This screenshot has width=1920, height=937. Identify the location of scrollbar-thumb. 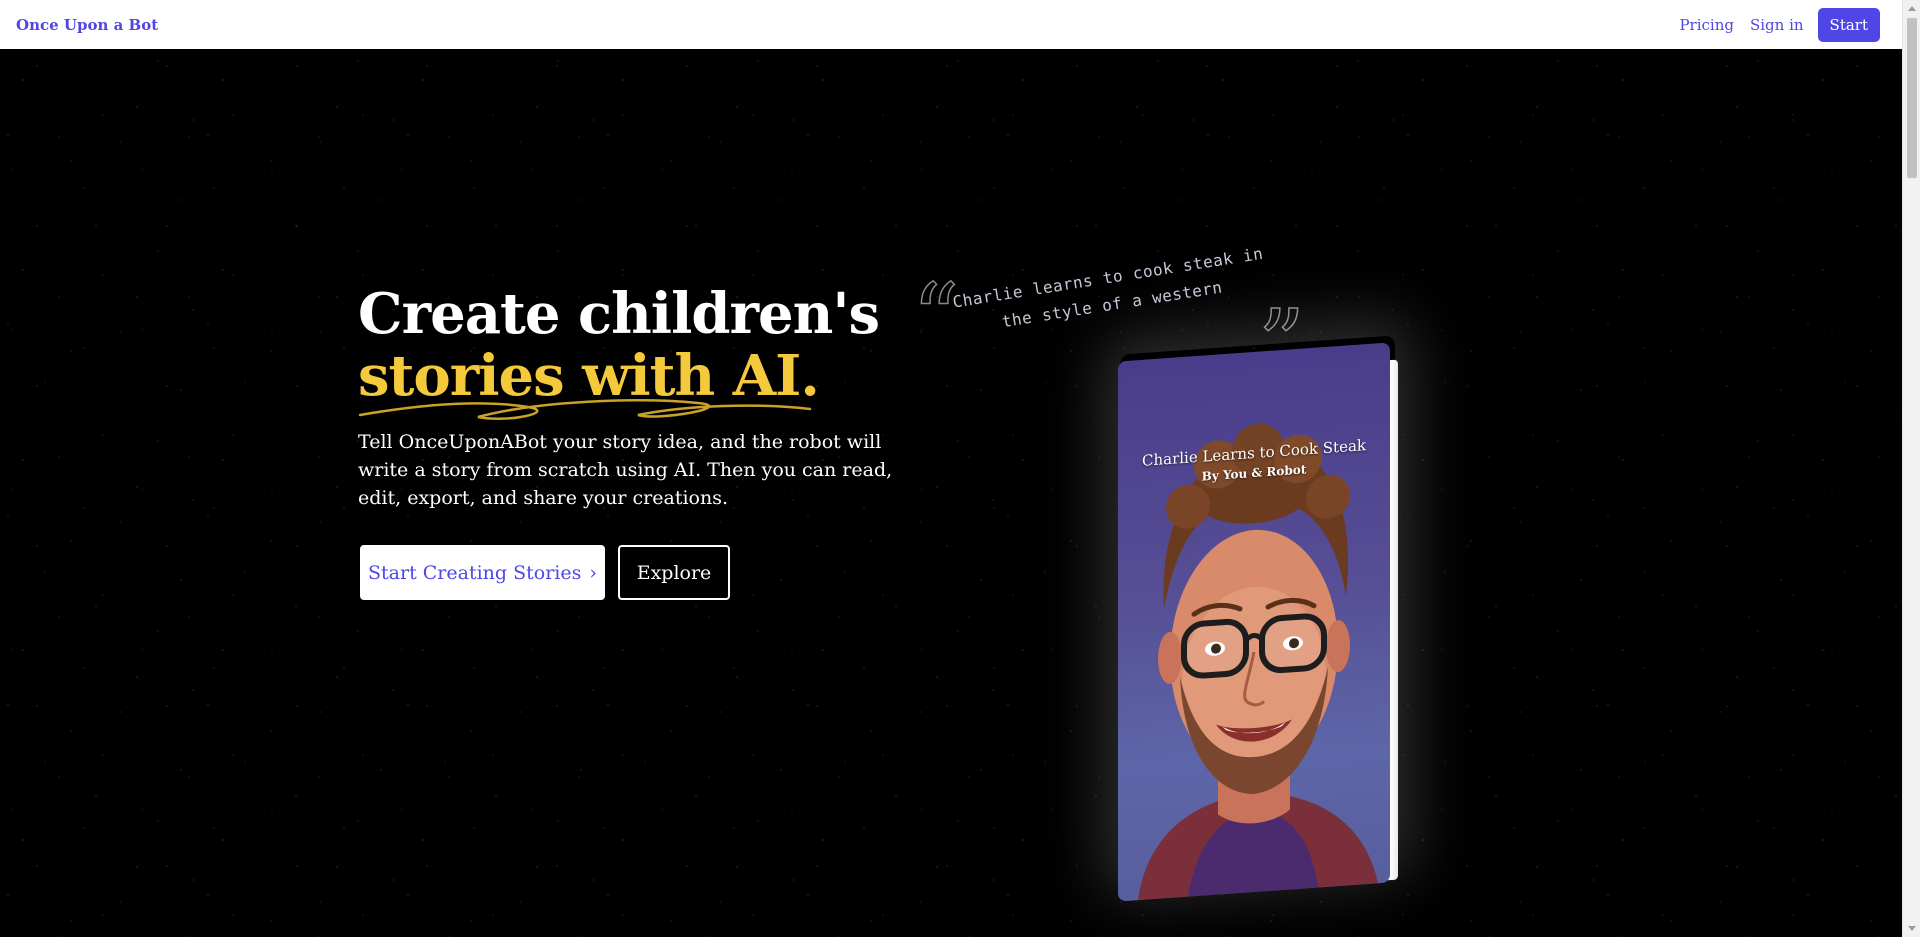
(1912, 98).